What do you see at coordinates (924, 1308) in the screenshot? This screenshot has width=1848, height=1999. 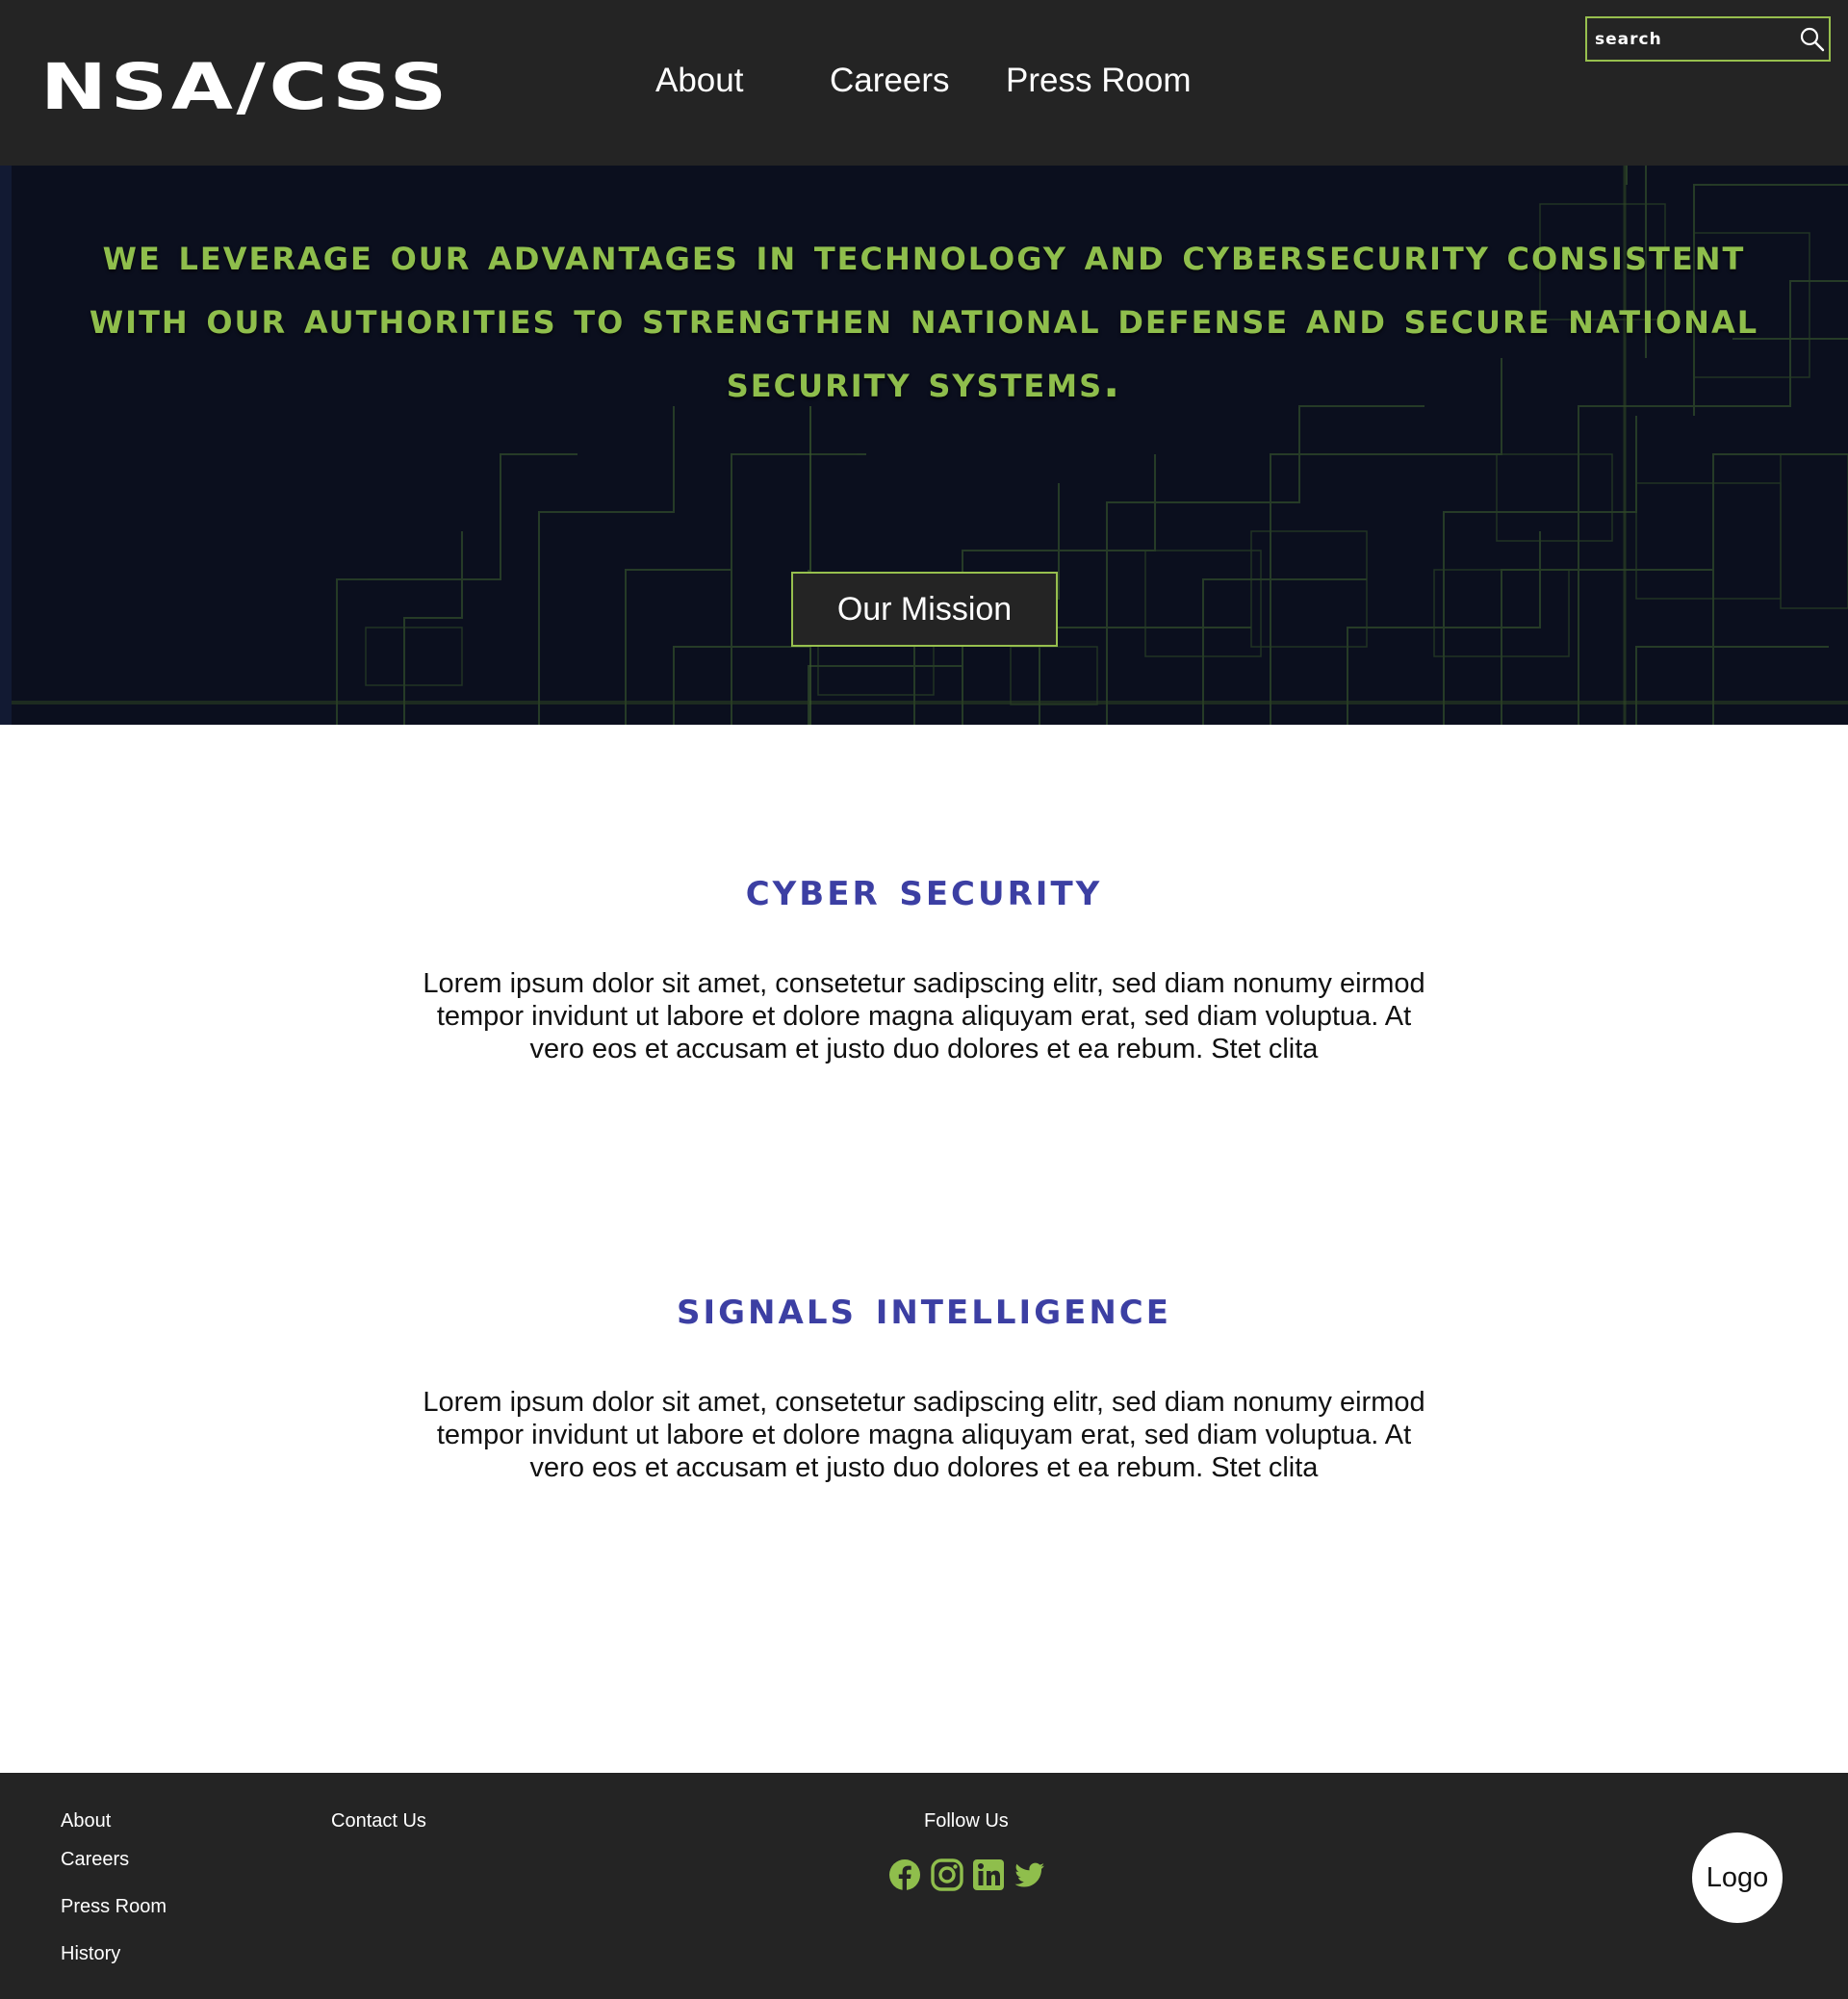 I see `section-title-signals-intelligence: Signals Intelligence` at bounding box center [924, 1308].